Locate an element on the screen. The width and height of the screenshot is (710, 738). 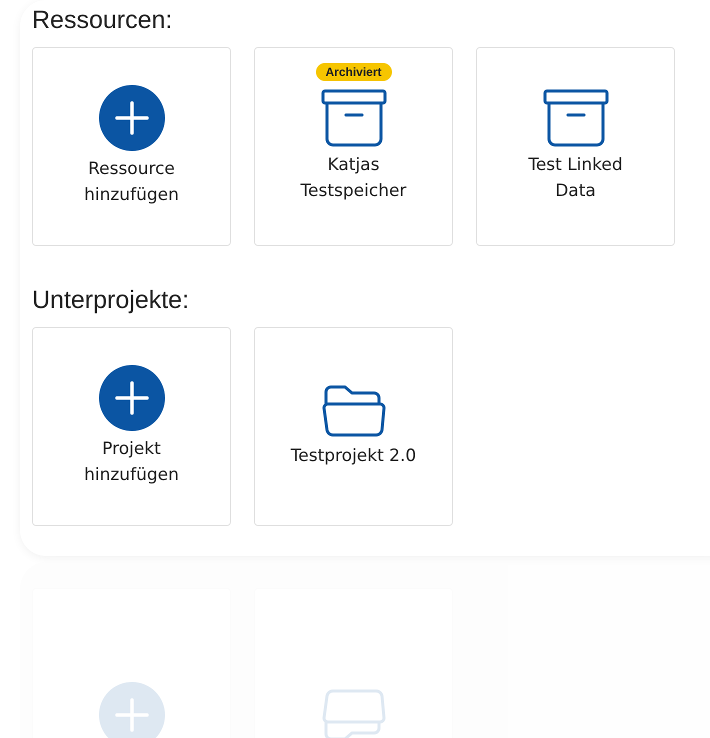
add-tile: Projekt hinzufügen is located at coordinates (131, 426).